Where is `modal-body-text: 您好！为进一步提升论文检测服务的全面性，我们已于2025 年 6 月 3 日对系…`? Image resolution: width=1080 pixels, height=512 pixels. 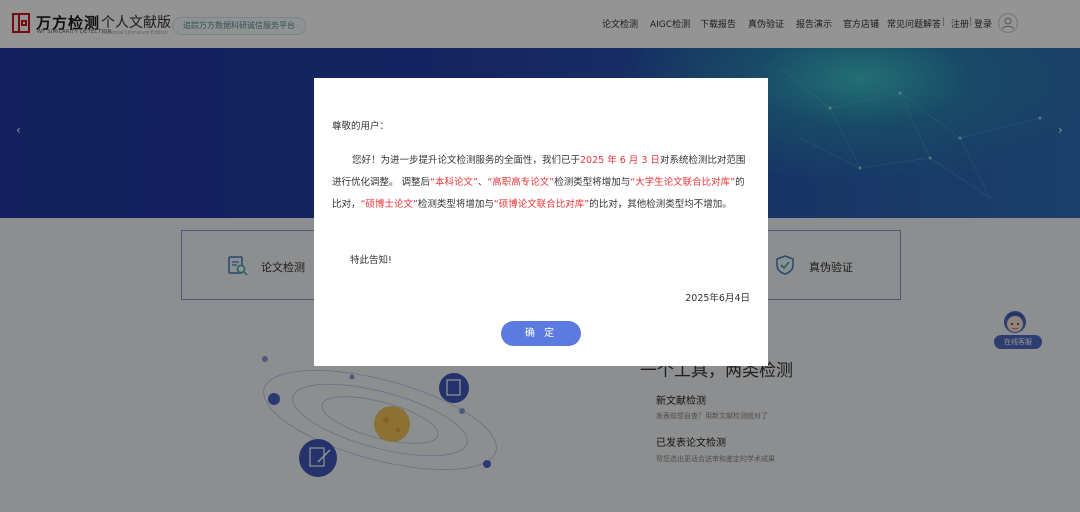
modal-body-text: 您好！为进一步提升论文检测服务的全面性，我们已于2025 年 6 月 3 日对系… is located at coordinates (542, 183).